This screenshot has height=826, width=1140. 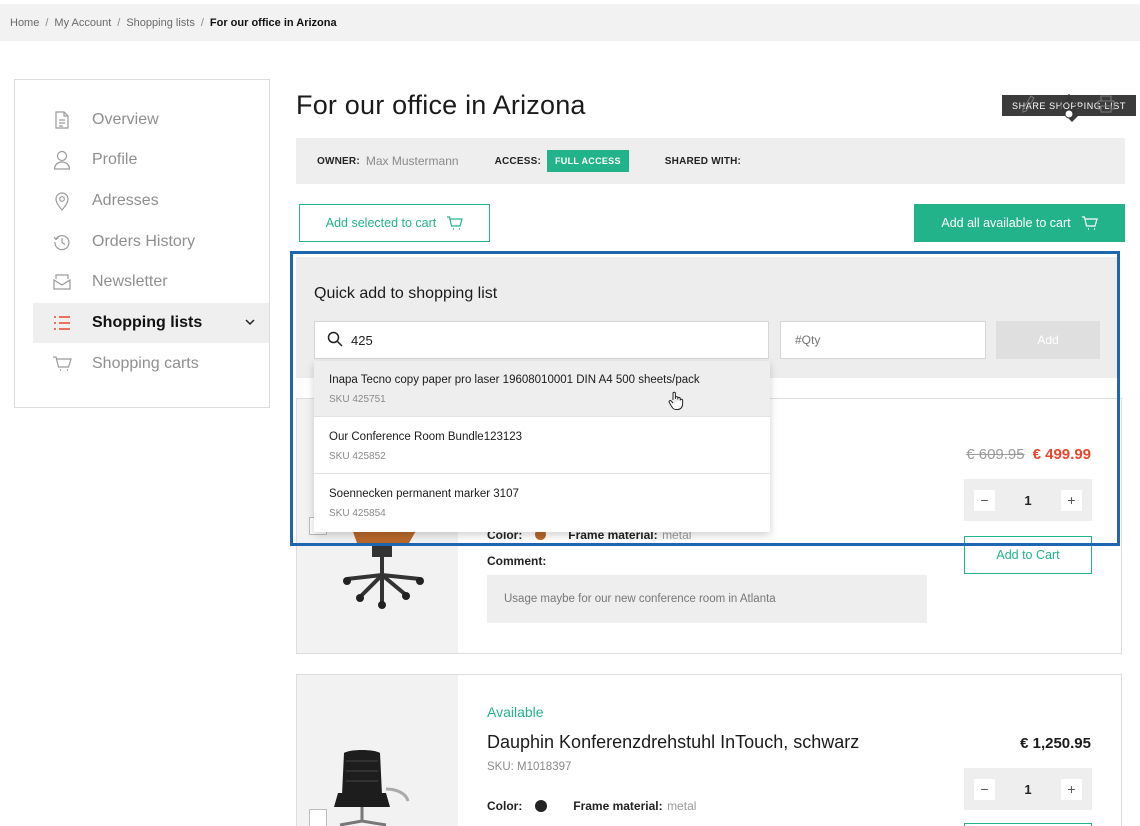 I want to click on pencil-icon, so click(x=1028, y=106).